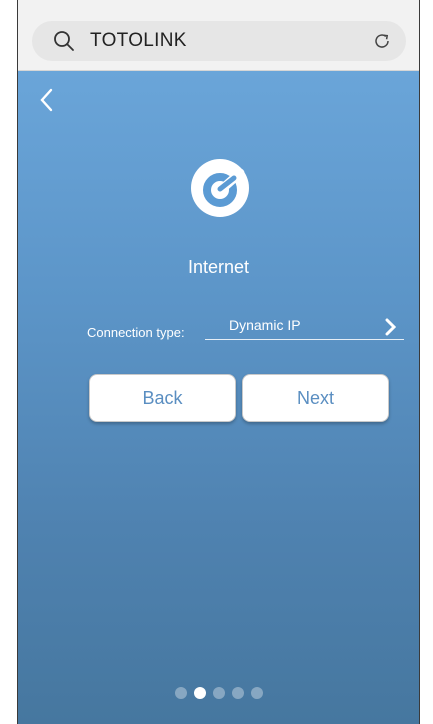 The height and width of the screenshot is (724, 433). Describe the element at coordinates (304, 326) in the screenshot. I see `connection-type-select: Dynamic IP` at that location.